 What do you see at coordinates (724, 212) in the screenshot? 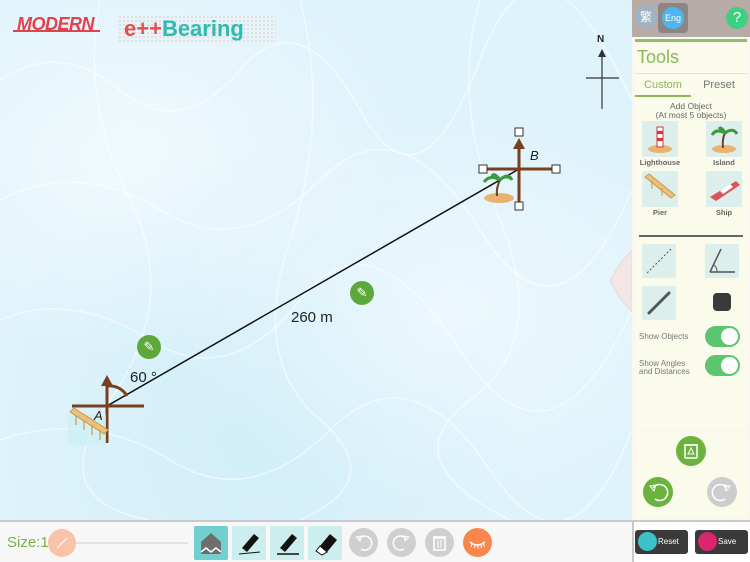
I see `ship-label: Ship` at bounding box center [724, 212].